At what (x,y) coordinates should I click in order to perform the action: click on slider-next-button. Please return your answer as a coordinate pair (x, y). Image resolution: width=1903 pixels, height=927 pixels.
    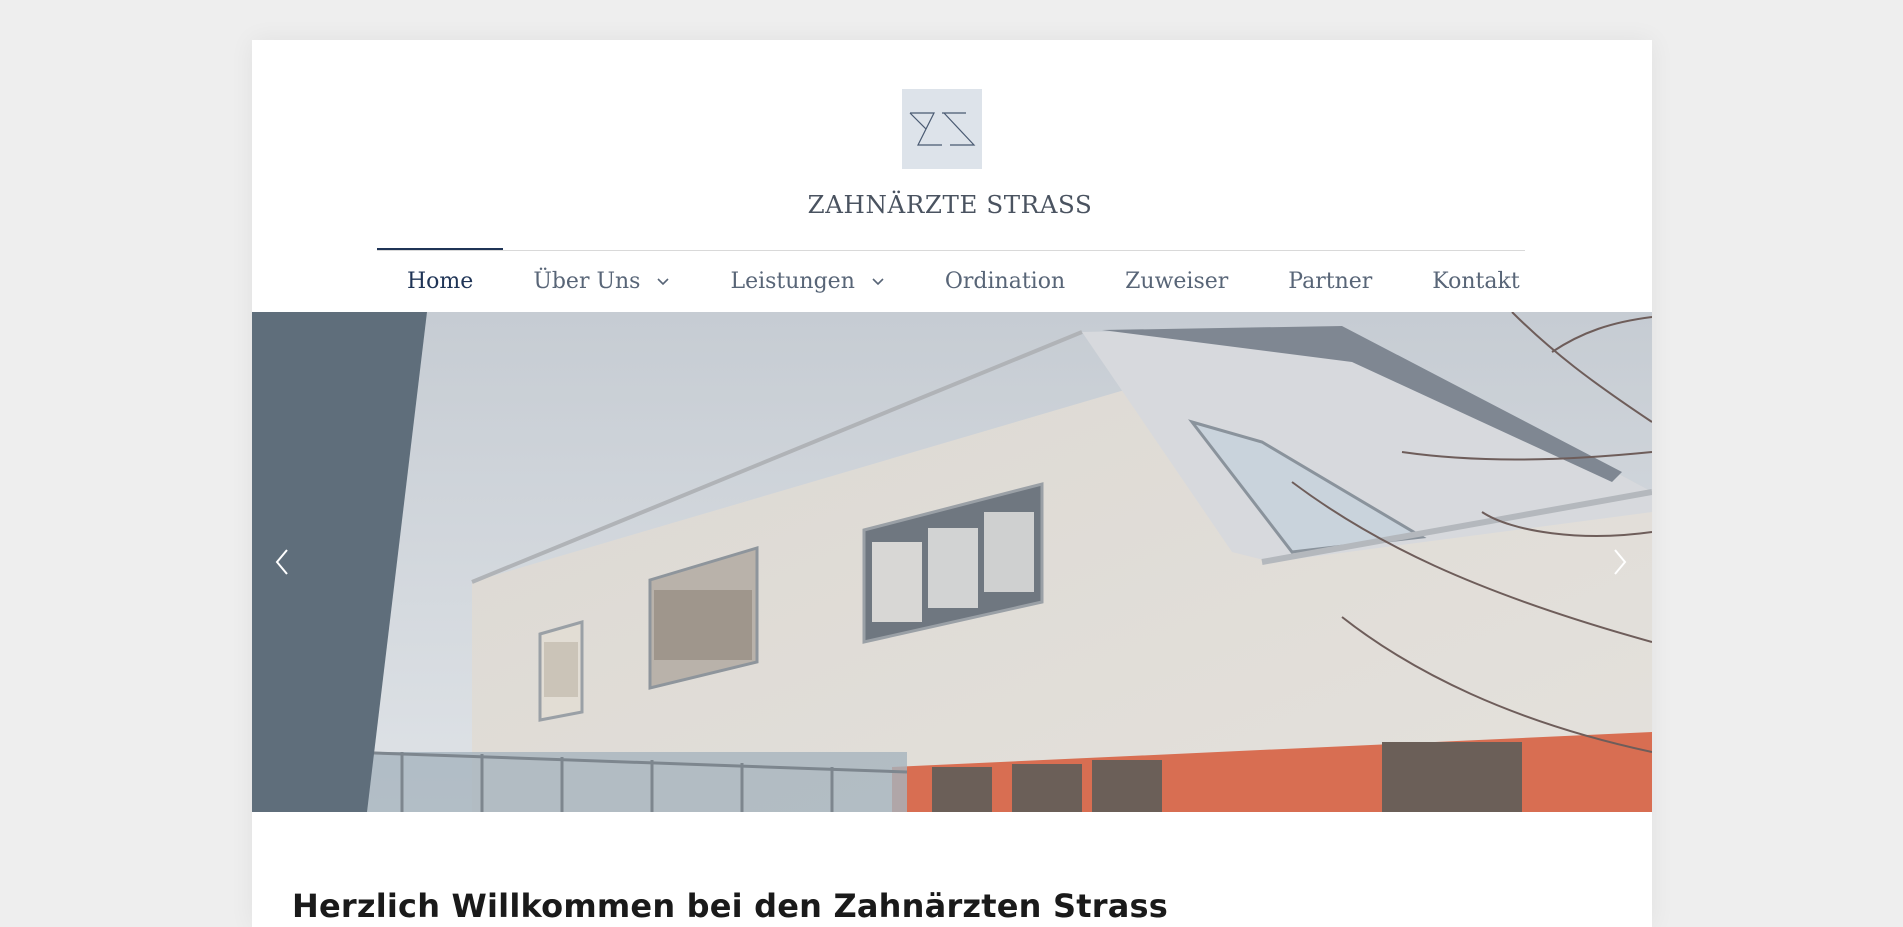
    Looking at the image, I should click on (1620, 562).